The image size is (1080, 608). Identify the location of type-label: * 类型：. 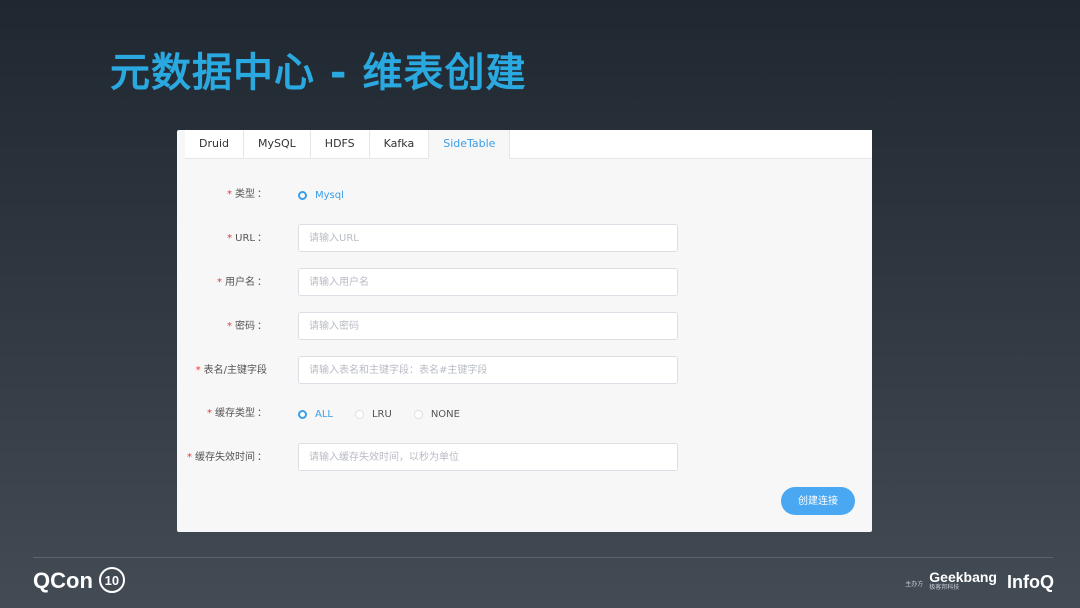
(247, 195).